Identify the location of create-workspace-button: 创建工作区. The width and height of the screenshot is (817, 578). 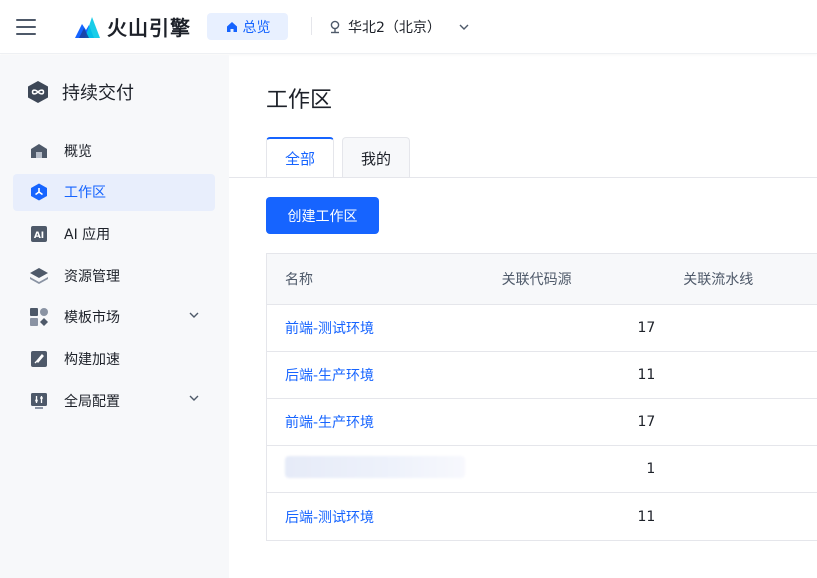
(322, 215).